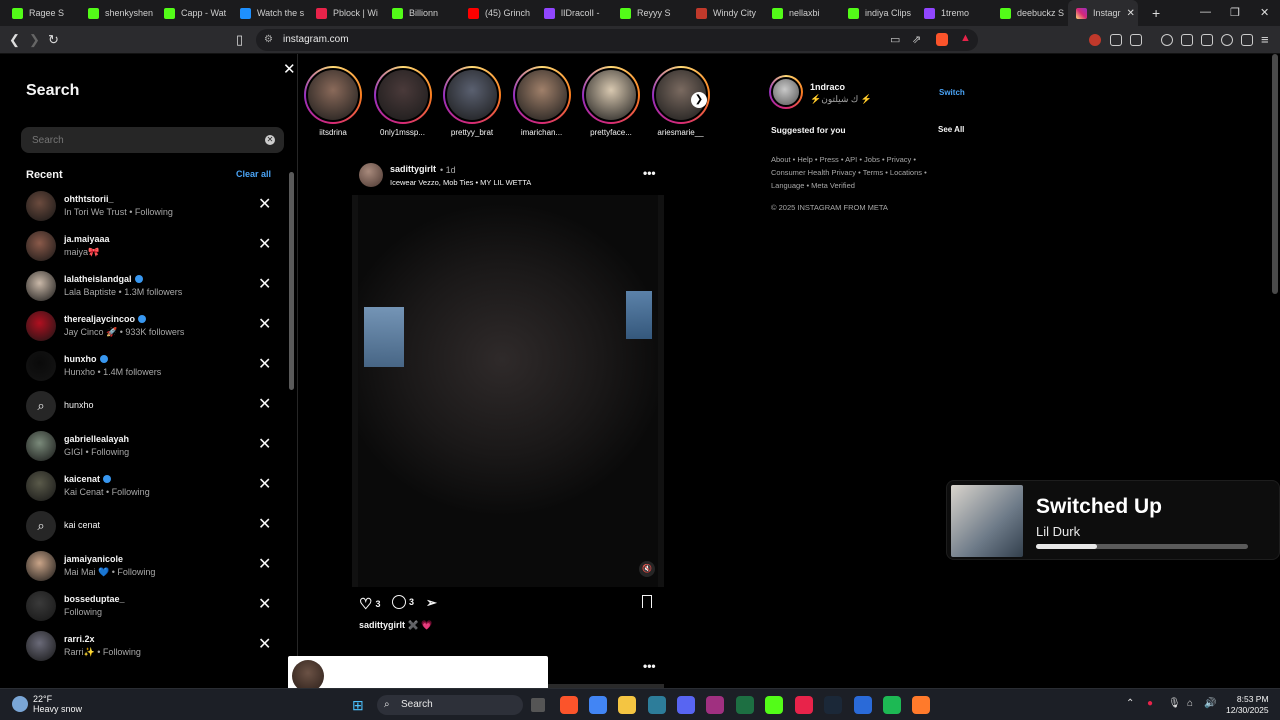  What do you see at coordinates (1190, 703) in the screenshot?
I see `network-icon: ⌂` at bounding box center [1190, 703].